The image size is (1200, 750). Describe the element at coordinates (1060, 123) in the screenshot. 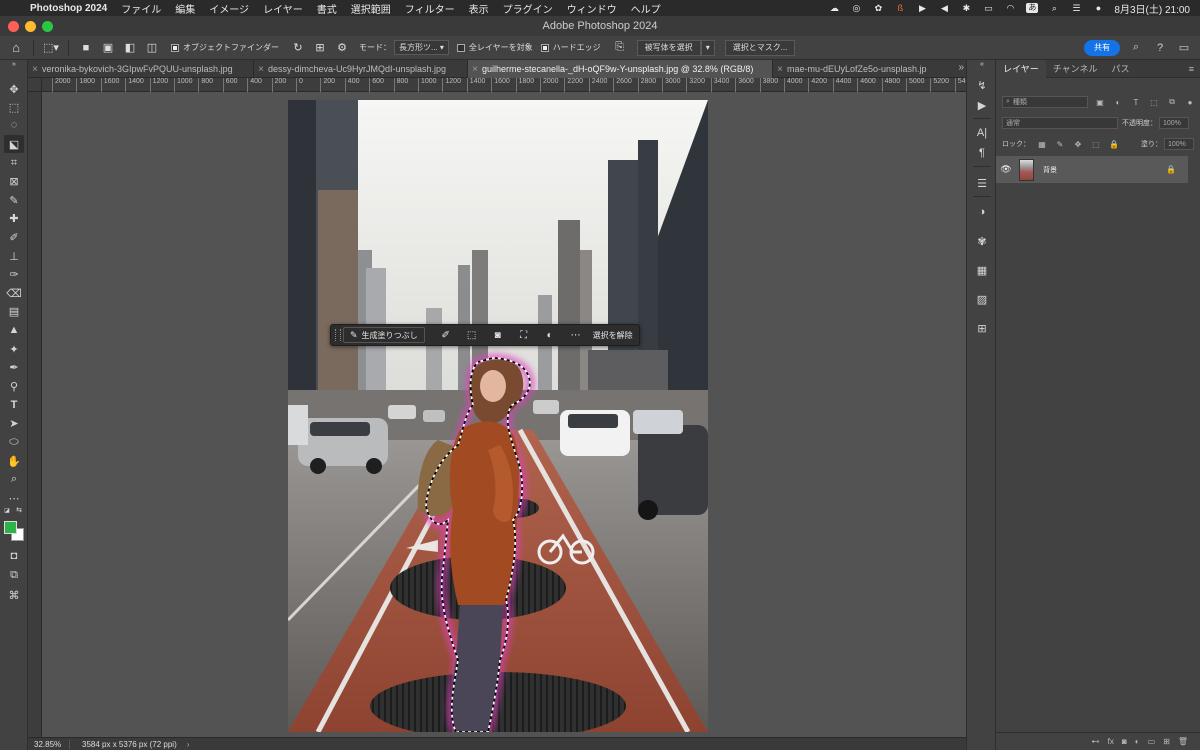

I see `blend-mode-dropdown: 通常` at that location.